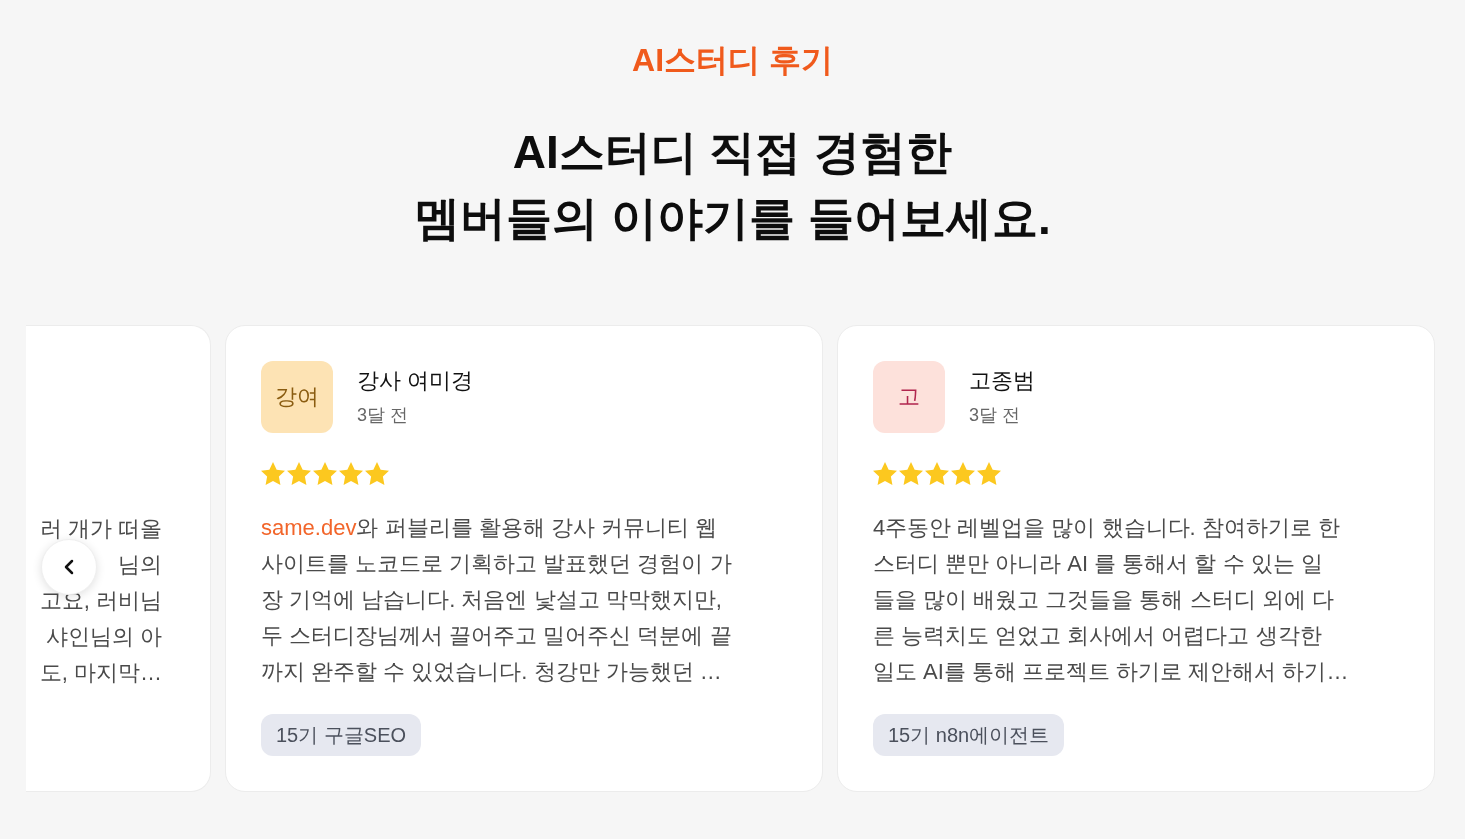 This screenshot has height=839, width=1465. I want to click on section-eyebrow: AI스터디 후기, so click(732, 60).